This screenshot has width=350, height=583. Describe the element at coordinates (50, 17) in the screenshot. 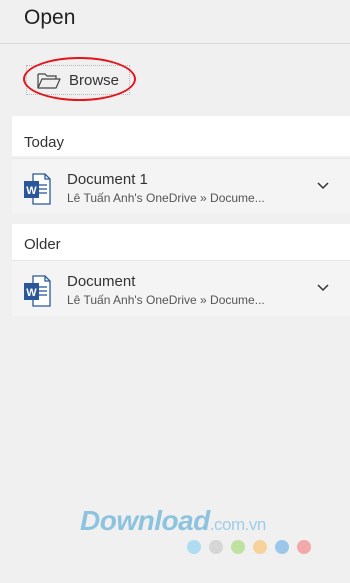

I see `page-title: Open` at that location.